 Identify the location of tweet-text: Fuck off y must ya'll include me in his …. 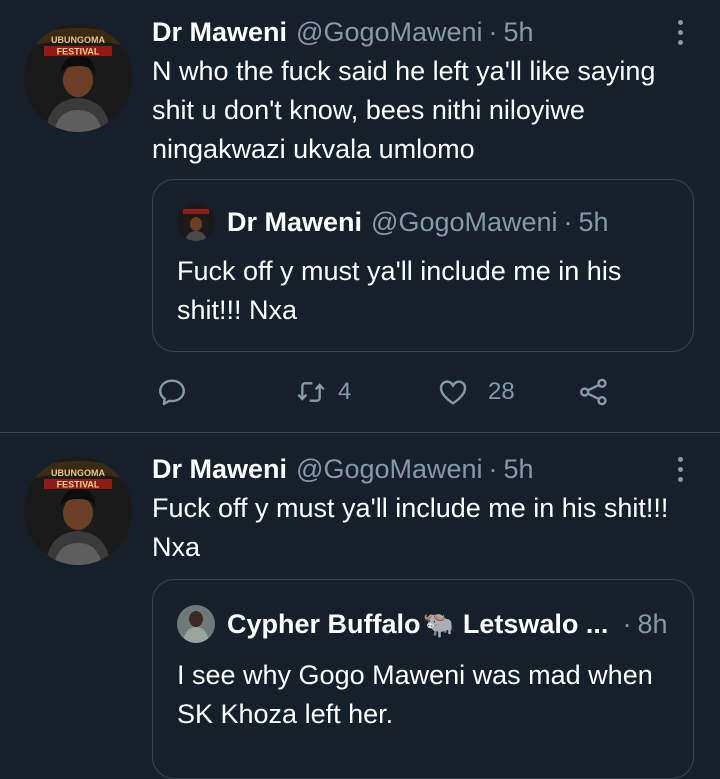
(410, 527).